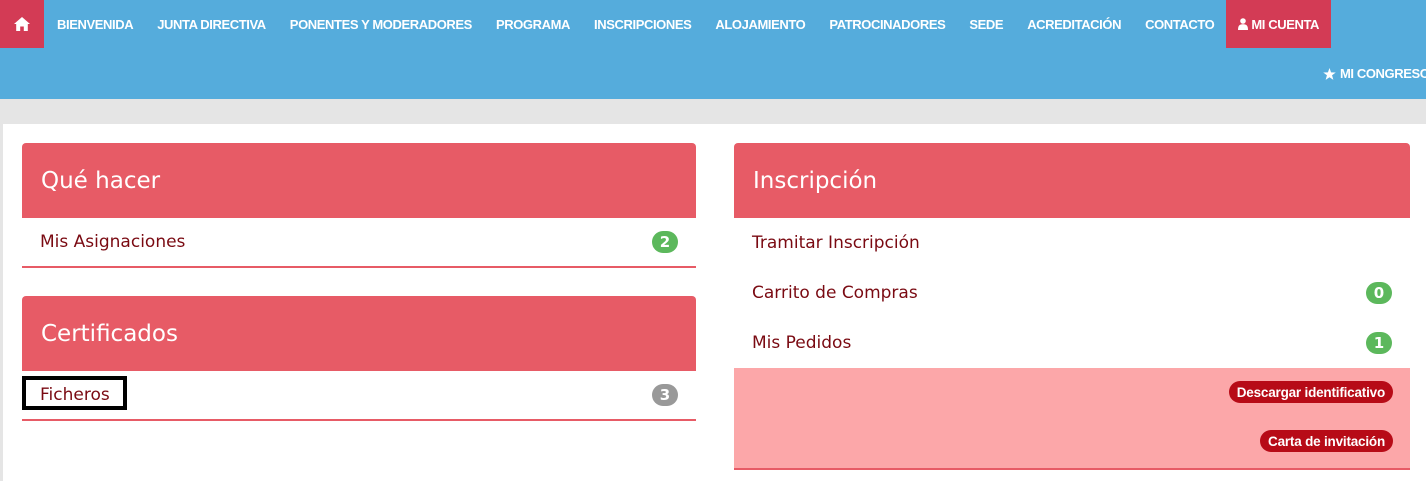 This screenshot has height=481, width=1426. What do you see at coordinates (986, 24) in the screenshot?
I see `nav-item-sede: SEDE` at bounding box center [986, 24].